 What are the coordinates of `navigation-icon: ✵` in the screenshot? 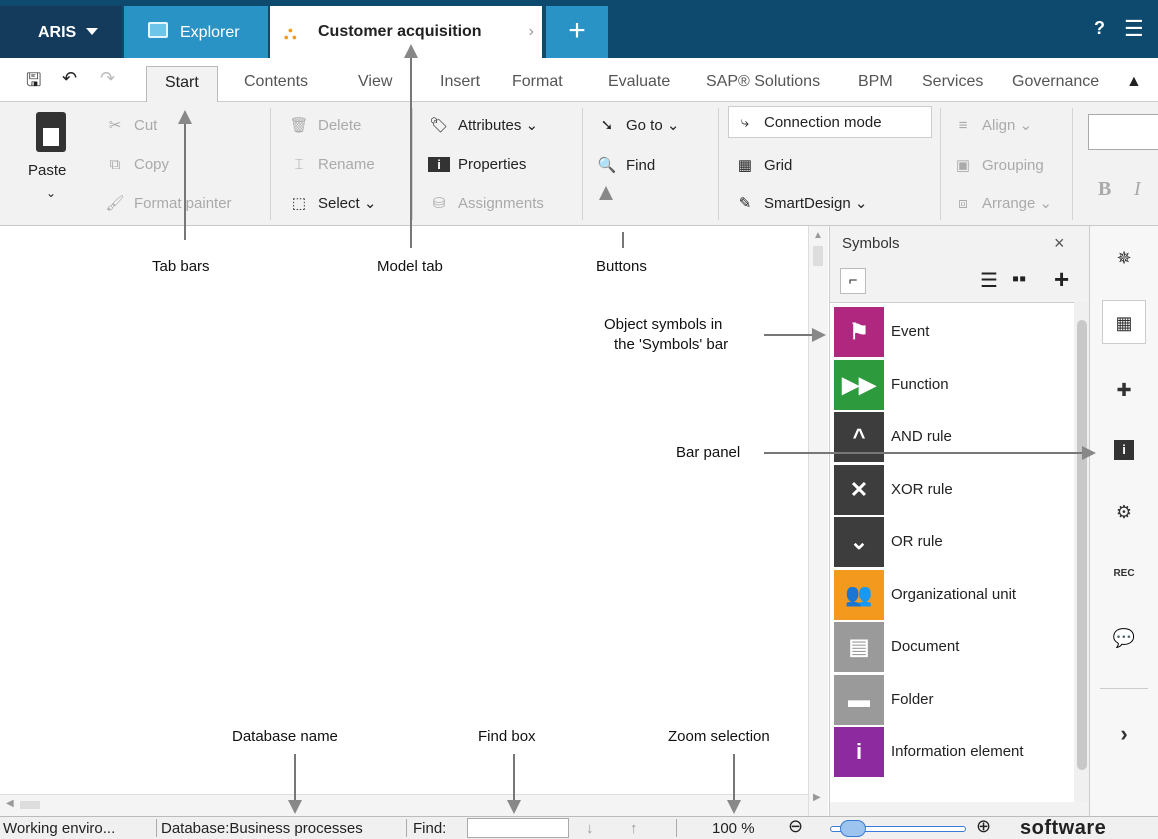 It's located at (1124, 258).